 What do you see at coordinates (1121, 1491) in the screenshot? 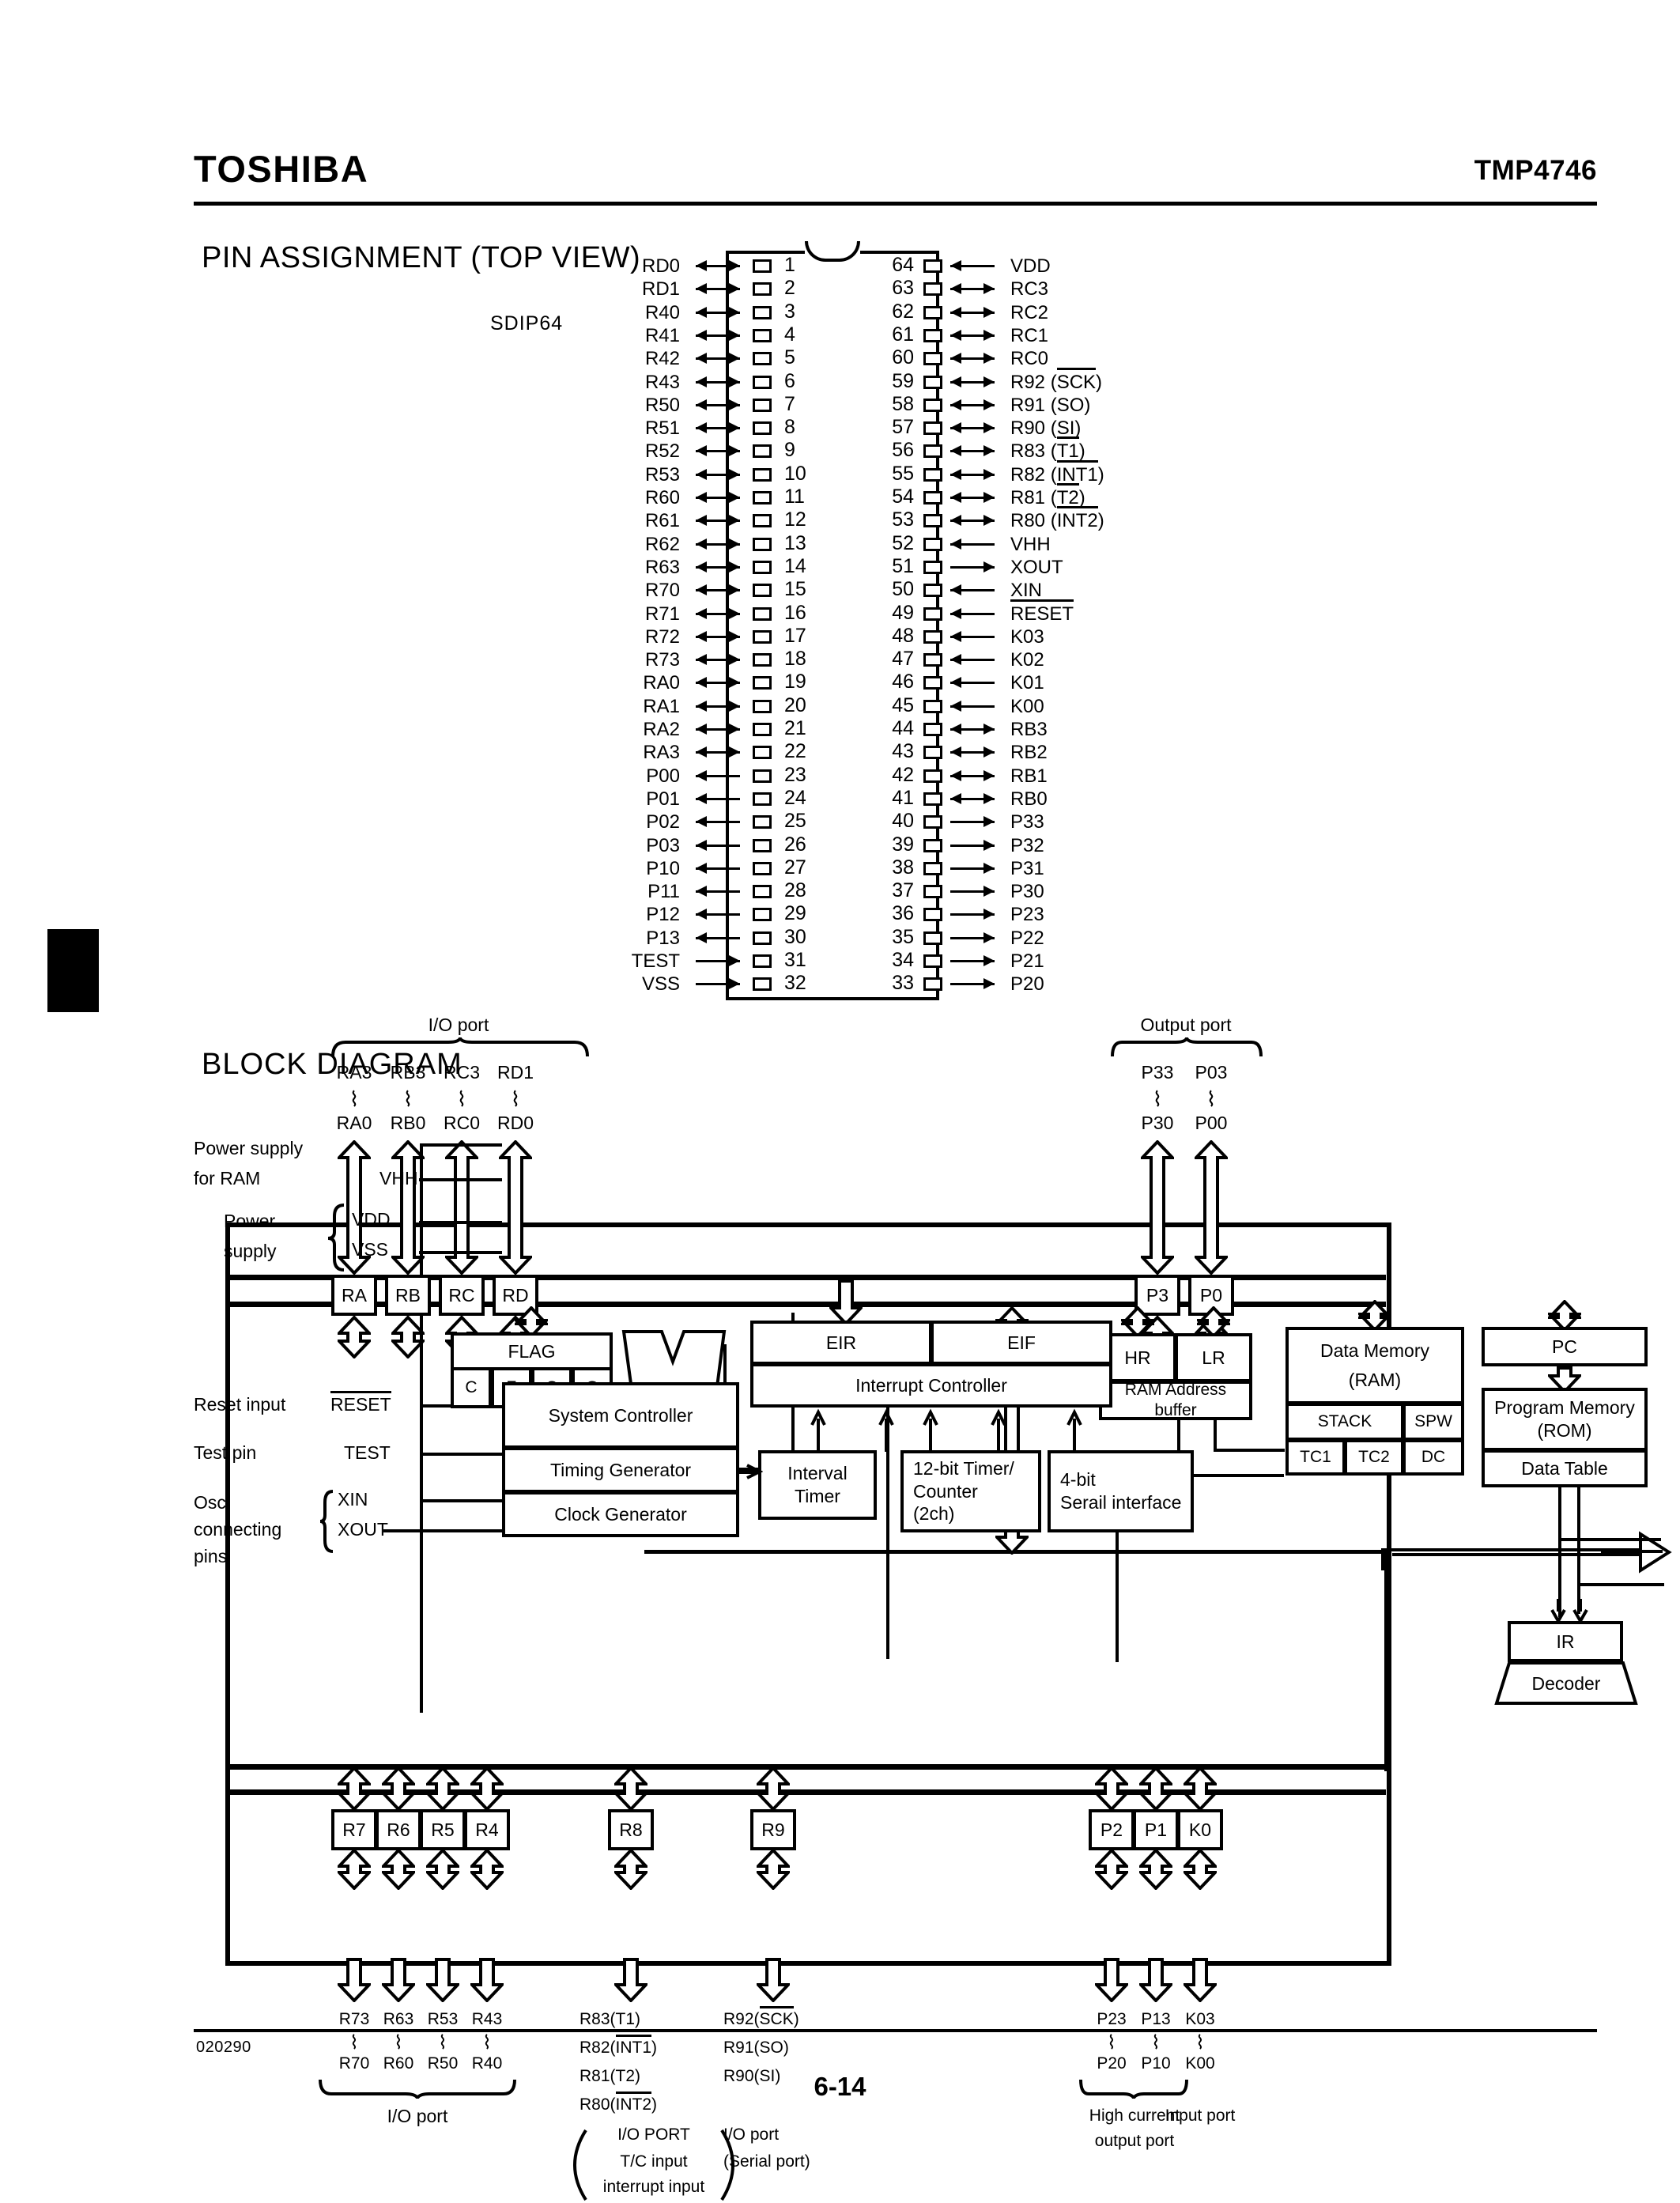
I see `serial-interface-block: 4-bit Serail interface` at bounding box center [1121, 1491].